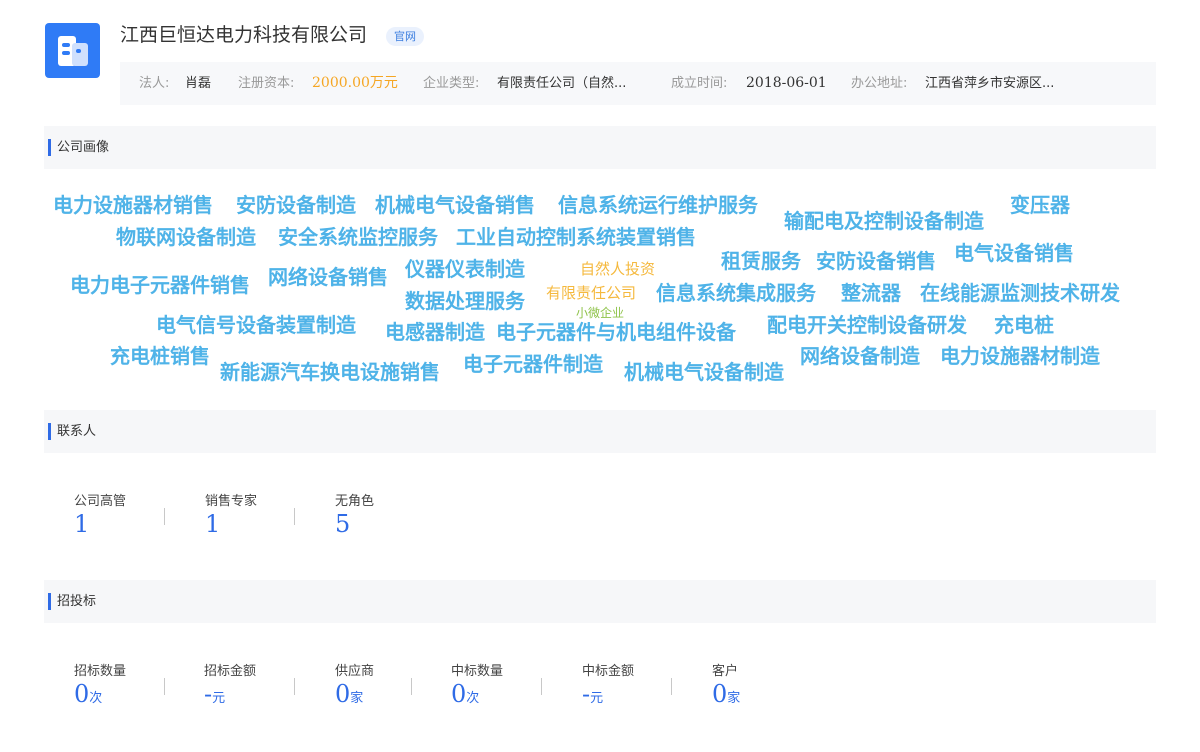 Image resolution: width=1200 pixels, height=752 pixels. What do you see at coordinates (100, 501) in the screenshot?
I see `stat-label: 公司高管` at bounding box center [100, 501].